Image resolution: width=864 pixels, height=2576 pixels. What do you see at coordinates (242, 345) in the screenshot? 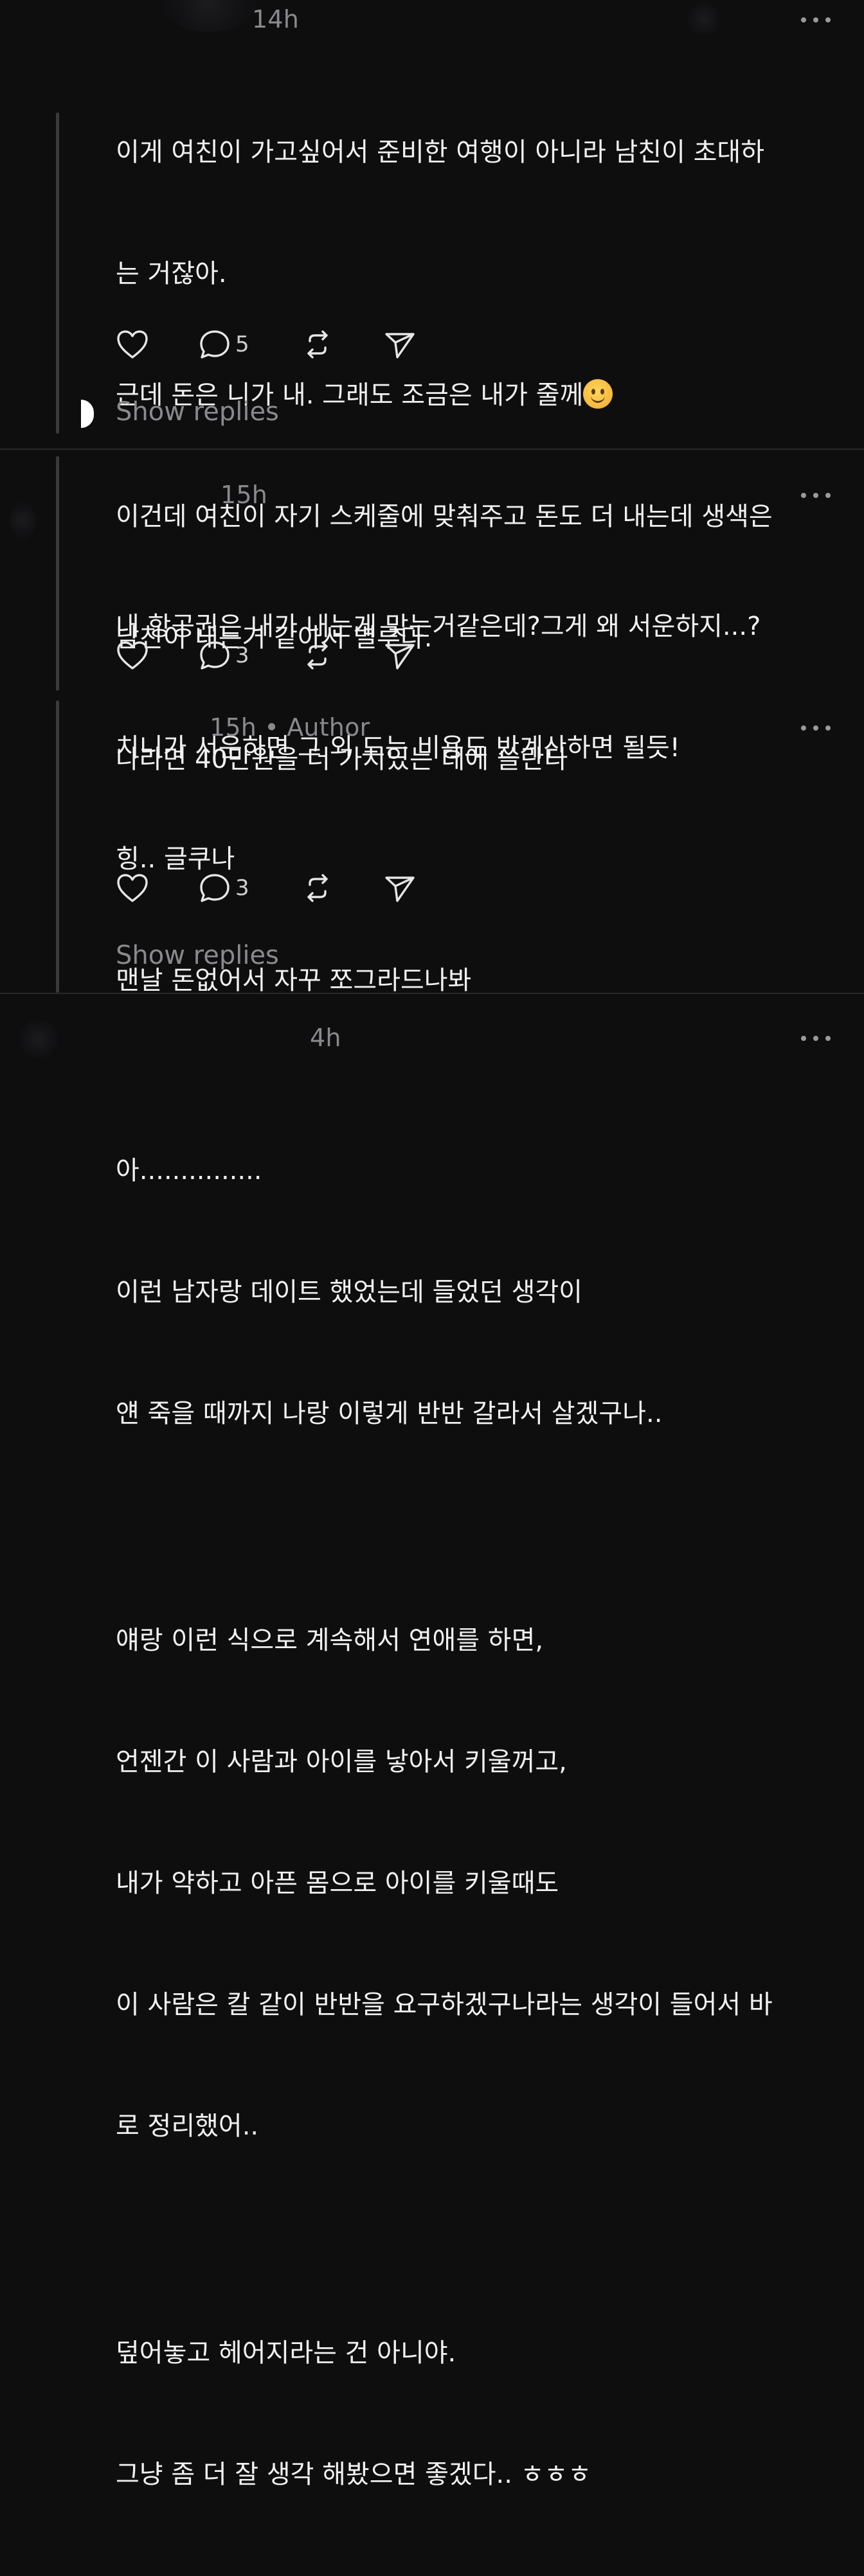
I see `reply-count: 5` at bounding box center [242, 345].